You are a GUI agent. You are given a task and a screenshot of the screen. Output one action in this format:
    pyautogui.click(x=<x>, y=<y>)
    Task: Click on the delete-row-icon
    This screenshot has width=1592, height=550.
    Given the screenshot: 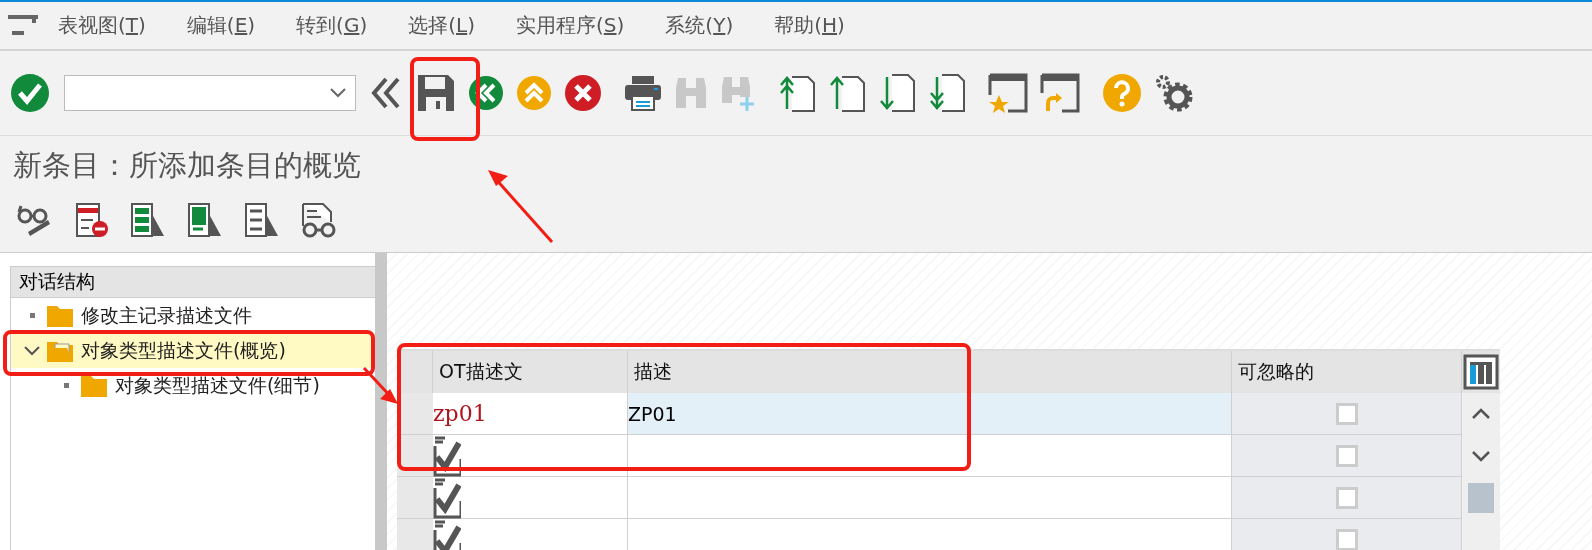 What is the action you would take?
    pyautogui.click(x=92, y=220)
    